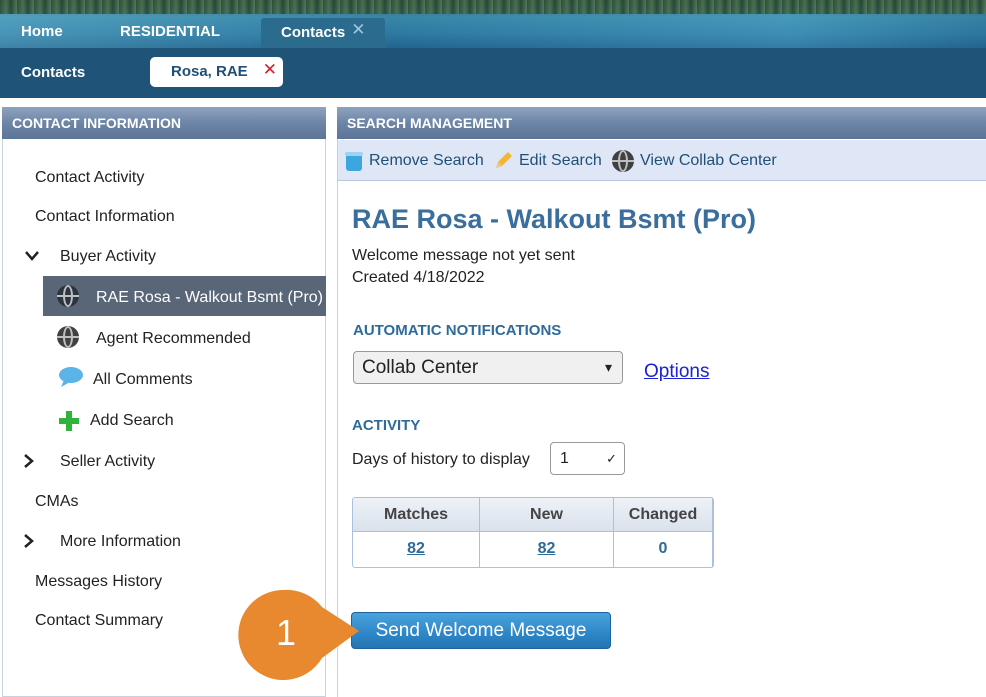 Image resolution: width=986 pixels, height=697 pixels. I want to click on col-matches: Matches, so click(416, 515).